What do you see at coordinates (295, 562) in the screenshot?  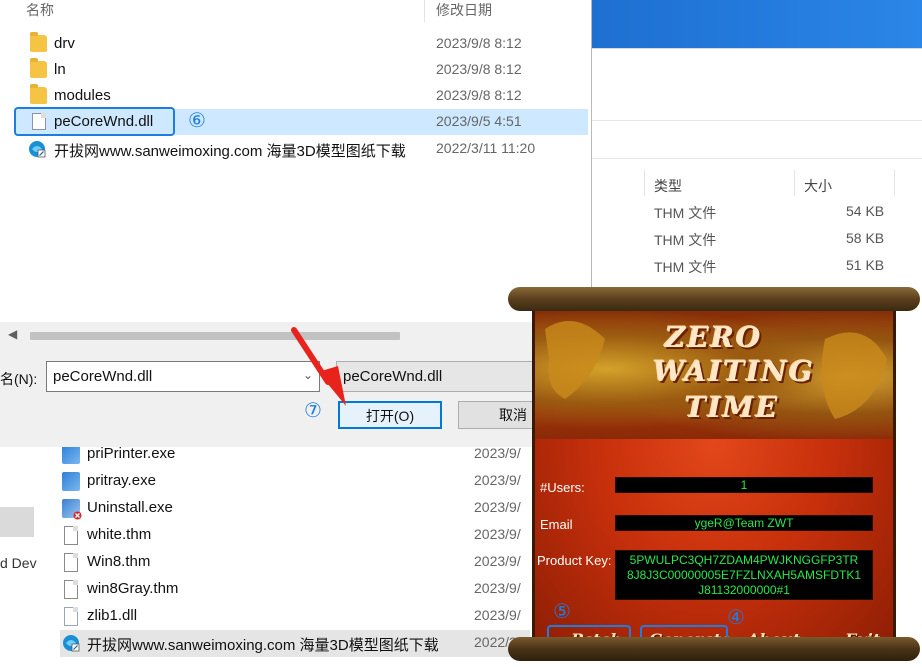 I see `file-row: Win8.thm 2023/9/` at bounding box center [295, 562].